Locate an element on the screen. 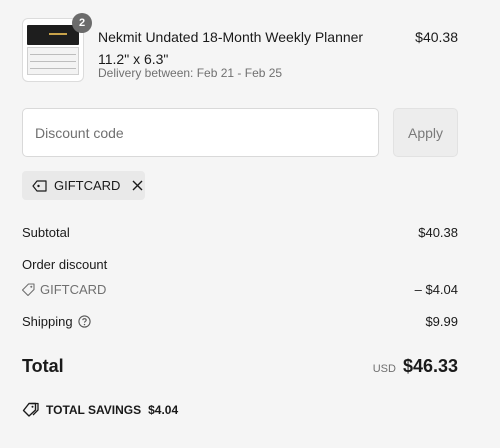 The image size is (500, 448). discount-code-name: GIFTCARD is located at coordinates (73, 289).